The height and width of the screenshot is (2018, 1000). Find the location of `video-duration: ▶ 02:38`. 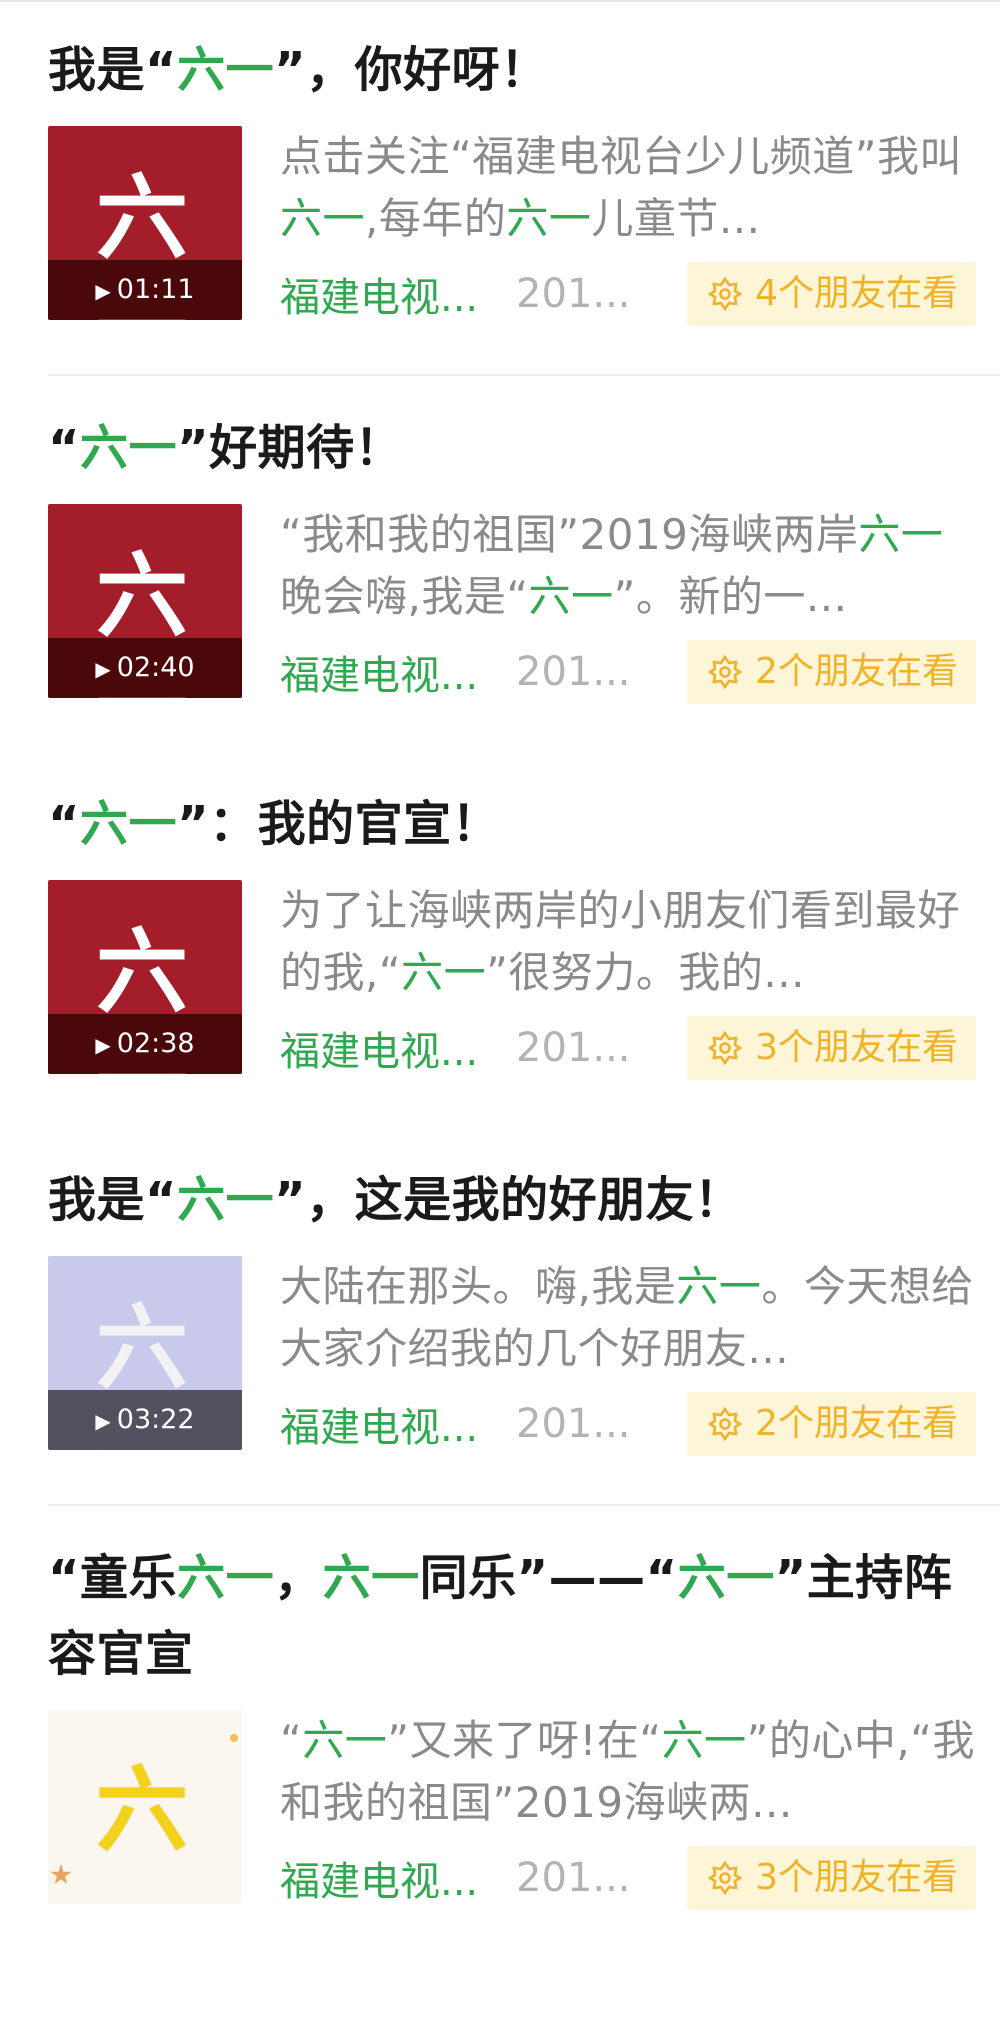

video-duration: ▶ 02:38 is located at coordinates (145, 1044).